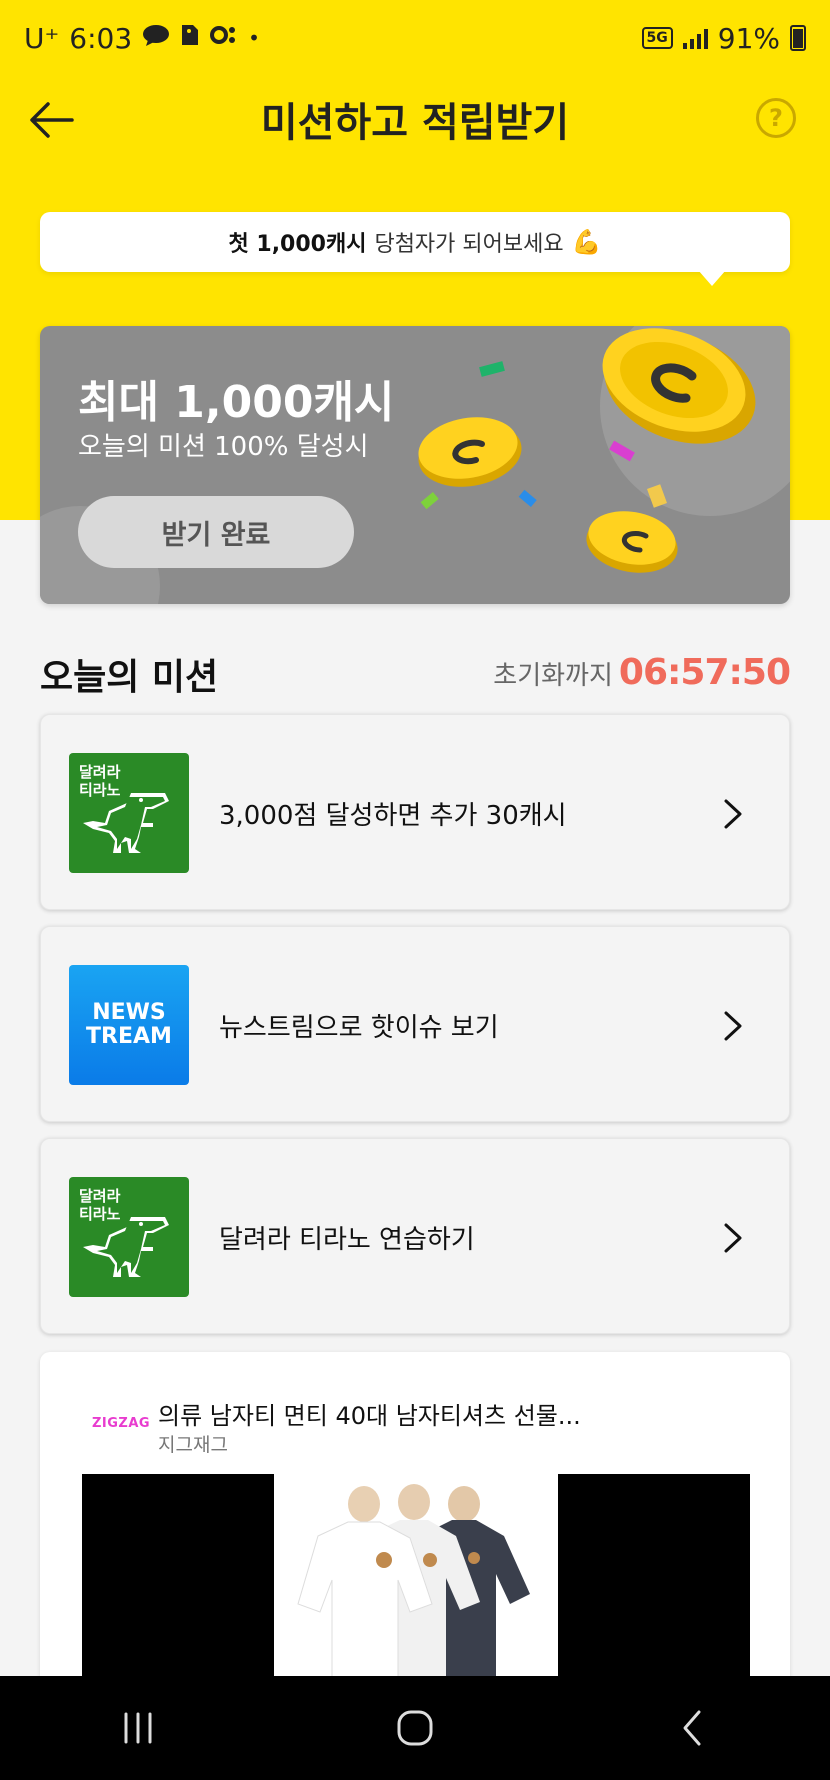 This screenshot has height=1780, width=830. What do you see at coordinates (776, 118) in the screenshot?
I see `help-icon: ?` at bounding box center [776, 118].